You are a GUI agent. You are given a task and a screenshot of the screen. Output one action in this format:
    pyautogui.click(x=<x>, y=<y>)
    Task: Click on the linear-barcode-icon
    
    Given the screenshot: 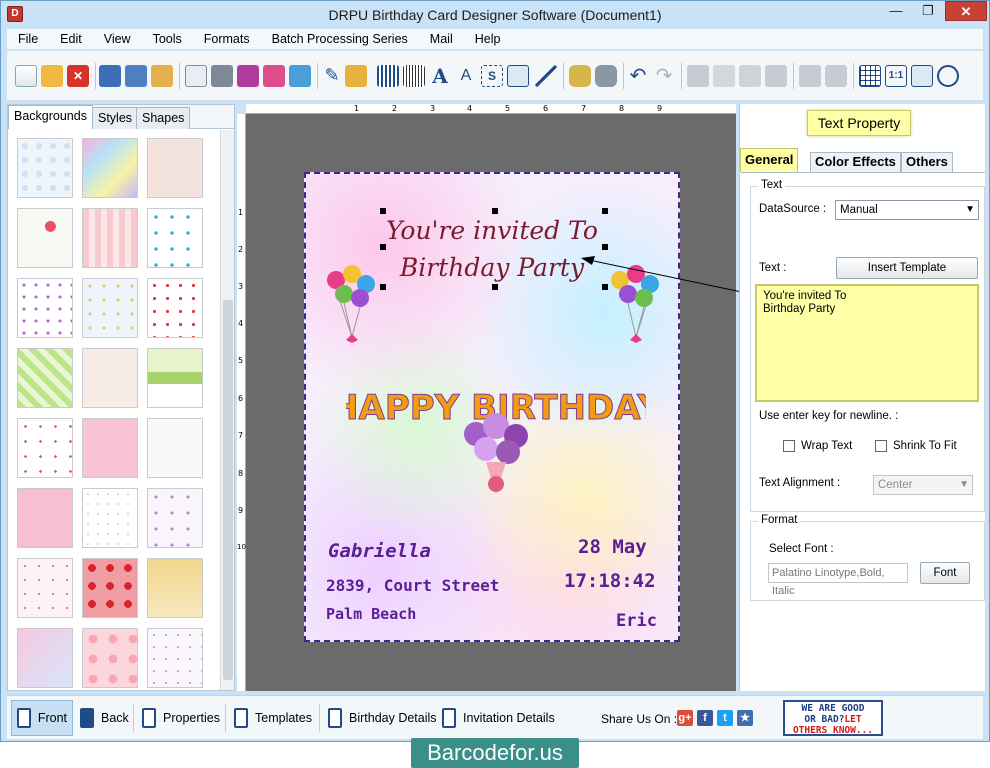 What is the action you would take?
    pyautogui.click(x=414, y=76)
    